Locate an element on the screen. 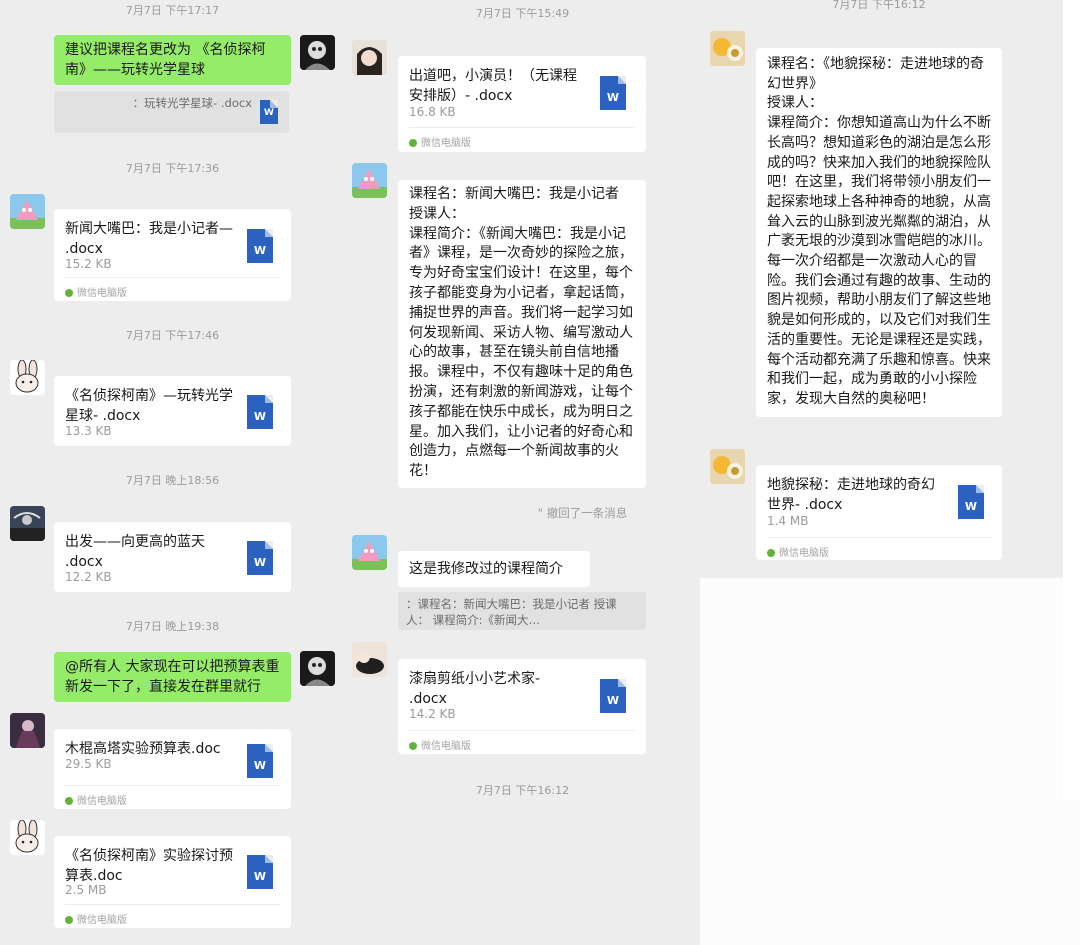  file-size: 16.8 KB is located at coordinates (432, 112).